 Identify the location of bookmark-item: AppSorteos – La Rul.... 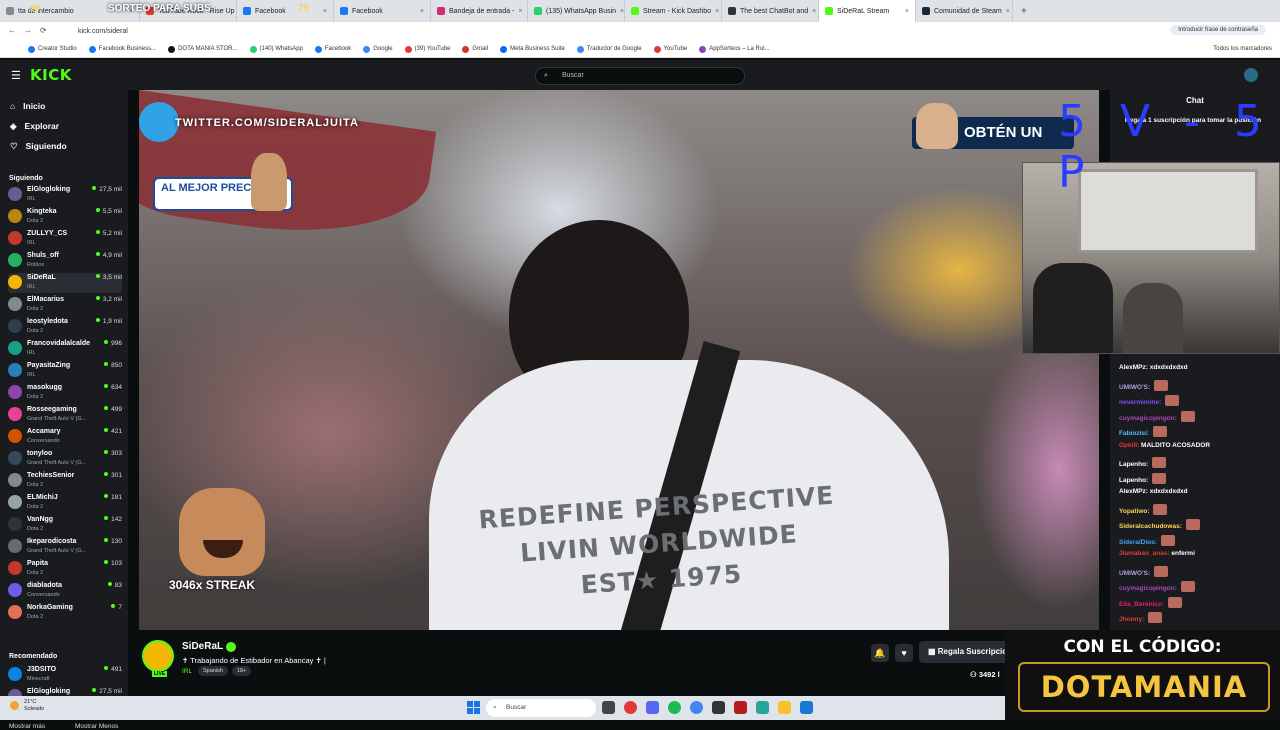
(734, 49).